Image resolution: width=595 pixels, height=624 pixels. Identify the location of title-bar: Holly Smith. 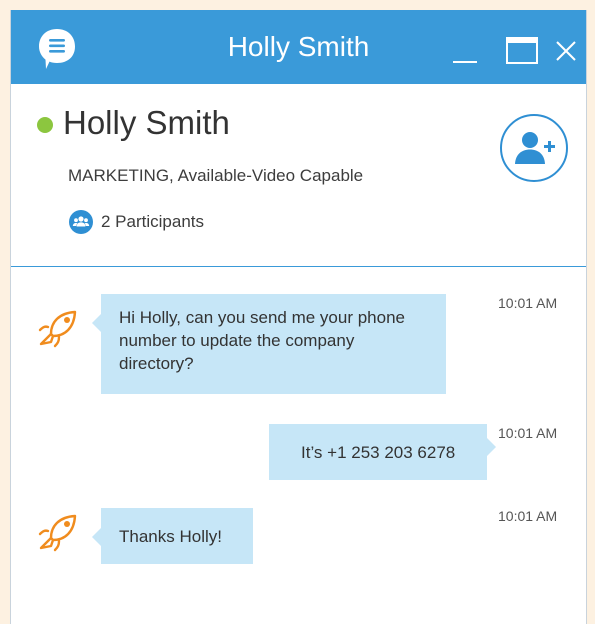
(298, 47).